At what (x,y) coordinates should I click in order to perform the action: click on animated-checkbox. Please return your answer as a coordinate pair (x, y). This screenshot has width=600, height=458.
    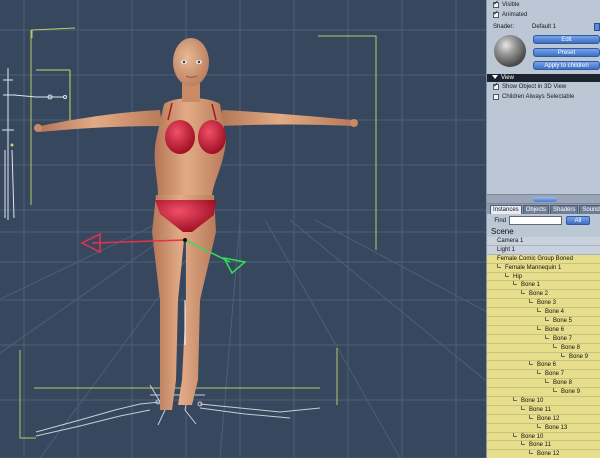
    Looking at the image, I should click on (496, 13).